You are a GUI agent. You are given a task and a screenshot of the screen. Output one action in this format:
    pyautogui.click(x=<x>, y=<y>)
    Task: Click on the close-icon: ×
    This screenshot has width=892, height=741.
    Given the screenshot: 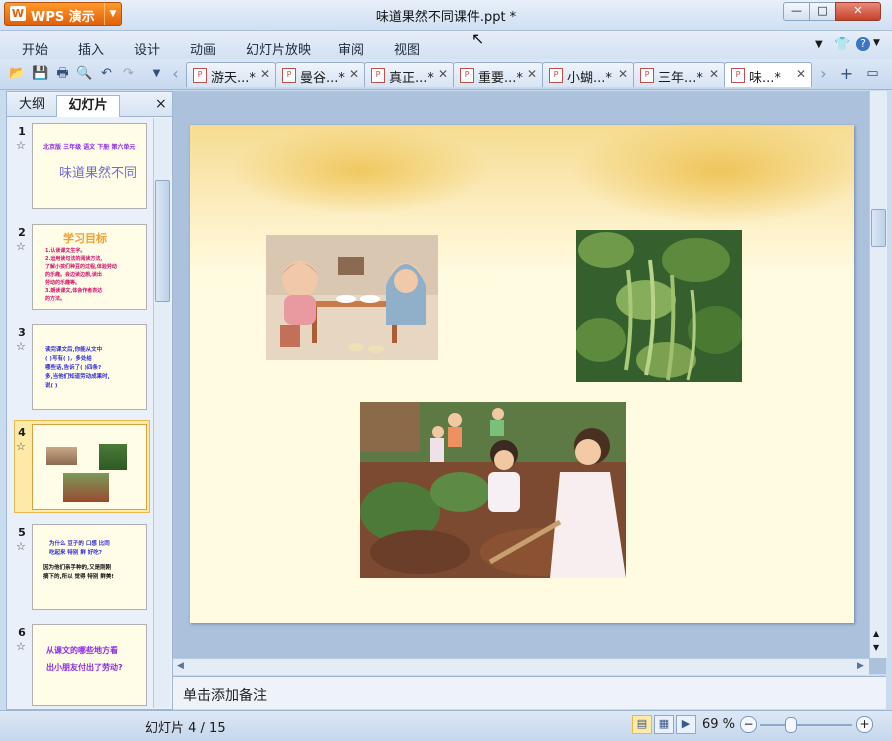 What is the action you would take?
    pyautogui.click(x=161, y=104)
    